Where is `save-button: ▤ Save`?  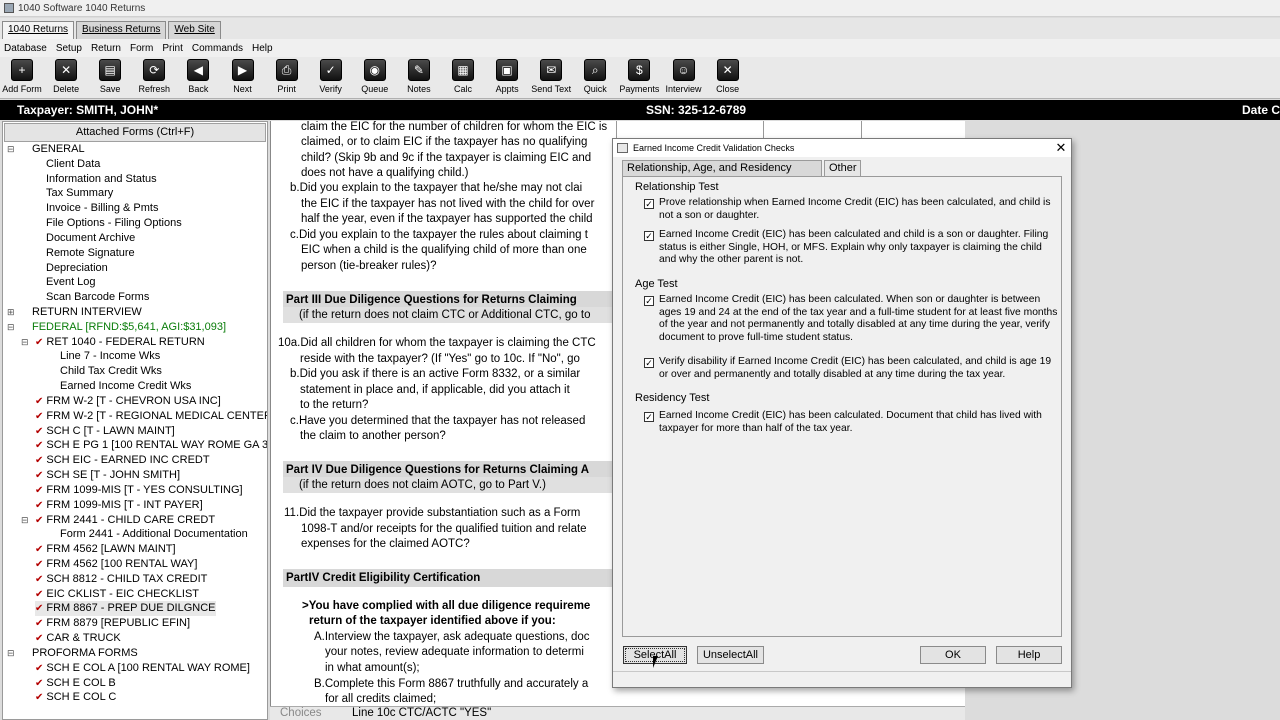
save-button: ▤ Save is located at coordinates (110, 78).